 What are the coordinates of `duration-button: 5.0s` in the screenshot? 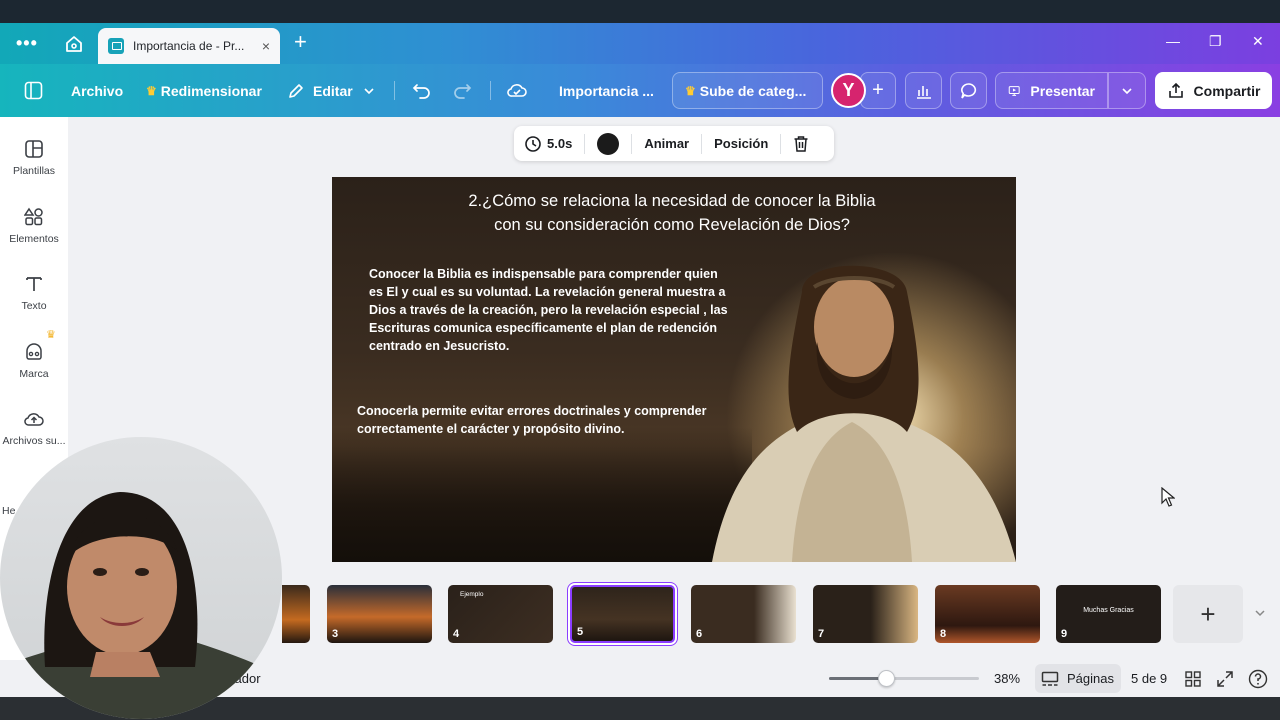 It's located at (548, 144).